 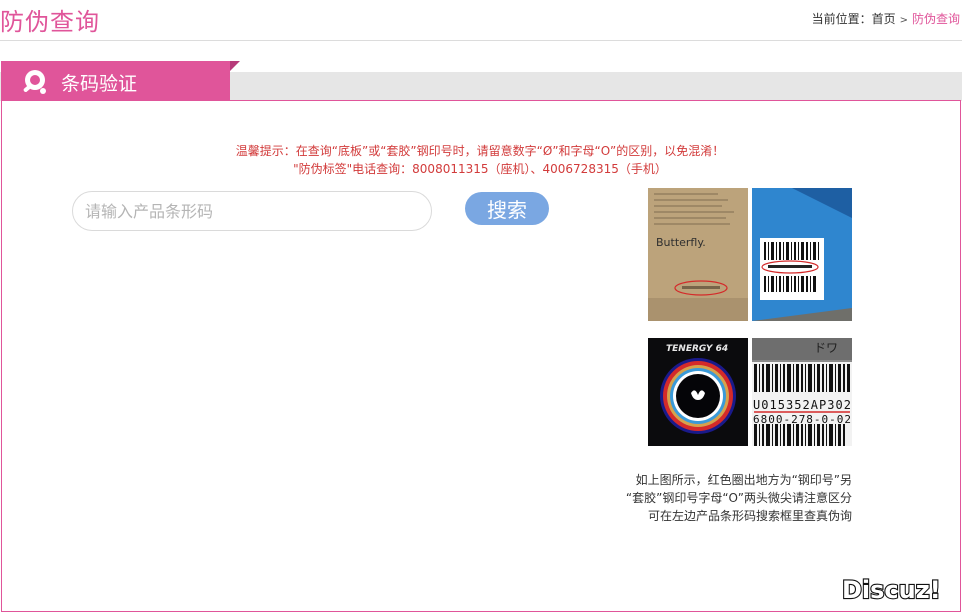 What do you see at coordinates (480, 169) in the screenshot?
I see `tips-line-2: "防伪标签"电话查询：8008011315（座机）、4006728315（手机）` at bounding box center [480, 169].